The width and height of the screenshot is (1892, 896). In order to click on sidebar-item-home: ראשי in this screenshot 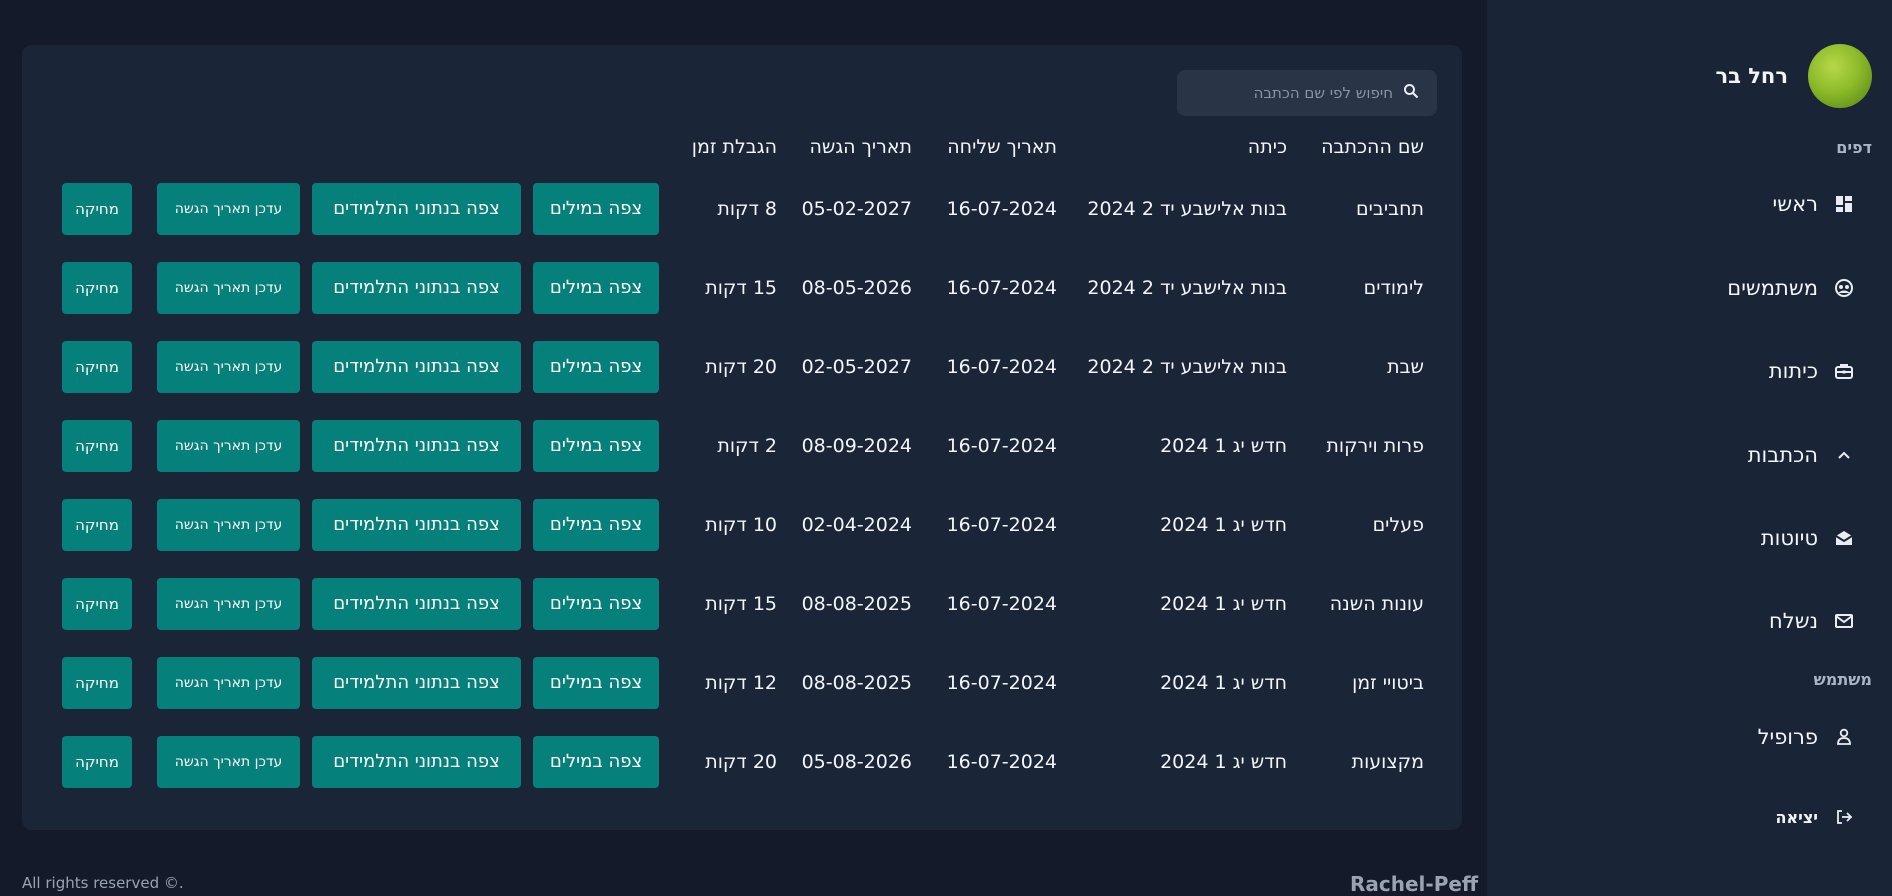, I will do `click(1813, 204)`.